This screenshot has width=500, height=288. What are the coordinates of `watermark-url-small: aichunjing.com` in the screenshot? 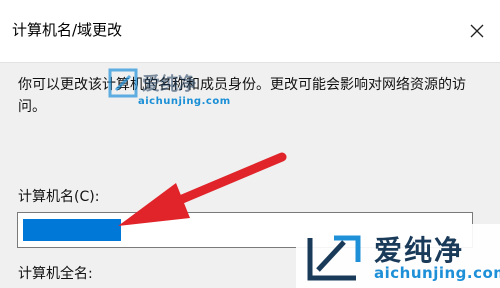 It's located at (184, 101).